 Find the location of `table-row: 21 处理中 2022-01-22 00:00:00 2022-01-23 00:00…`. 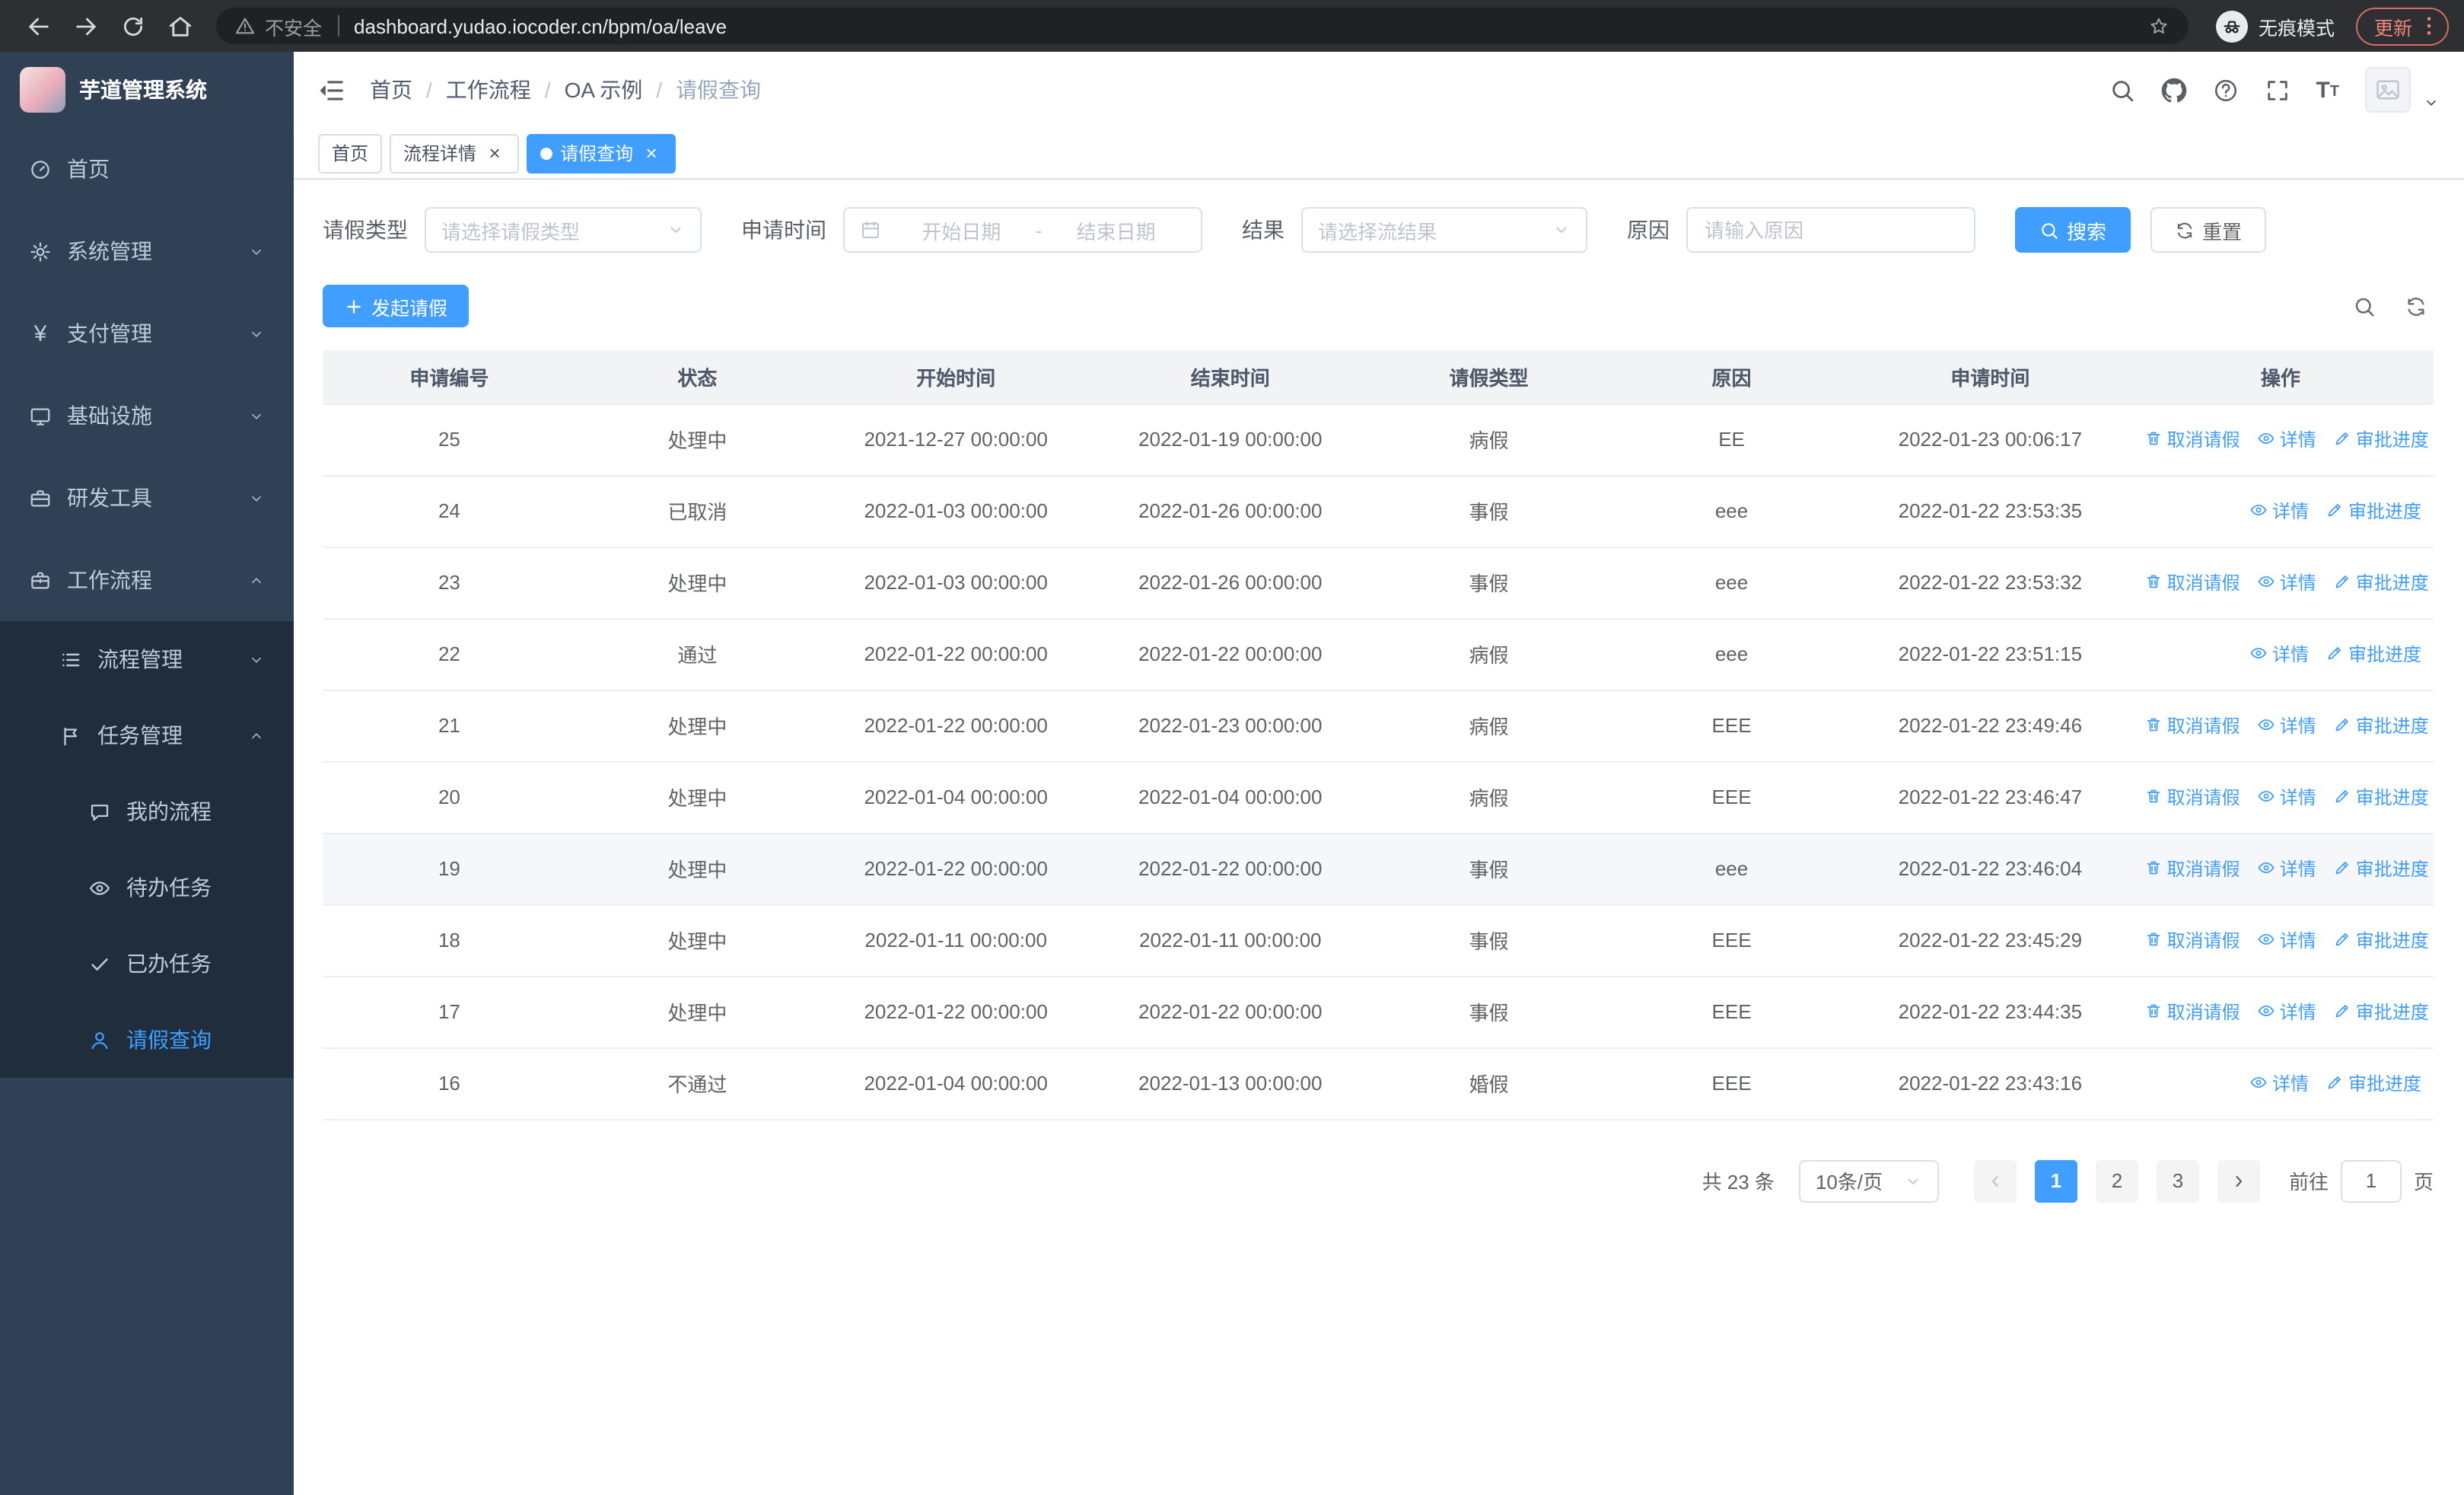

table-row: 21 处理中 2022-01-22 00:00:00 2022-01-23 00:00… is located at coordinates (1378, 726).